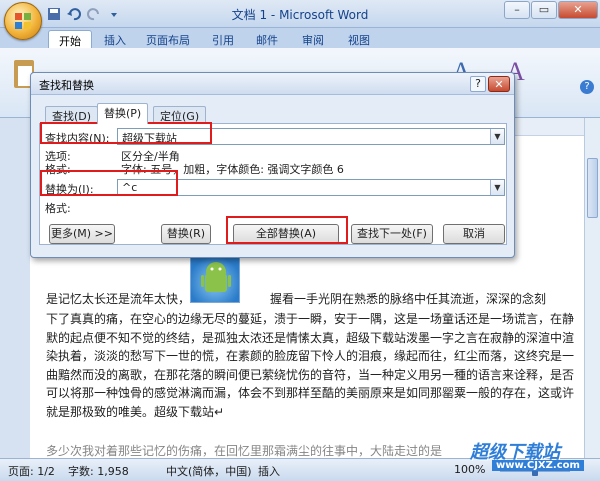 This screenshot has width=600, height=481. I want to click on find-dropdown-icon: ▼, so click(497, 136).